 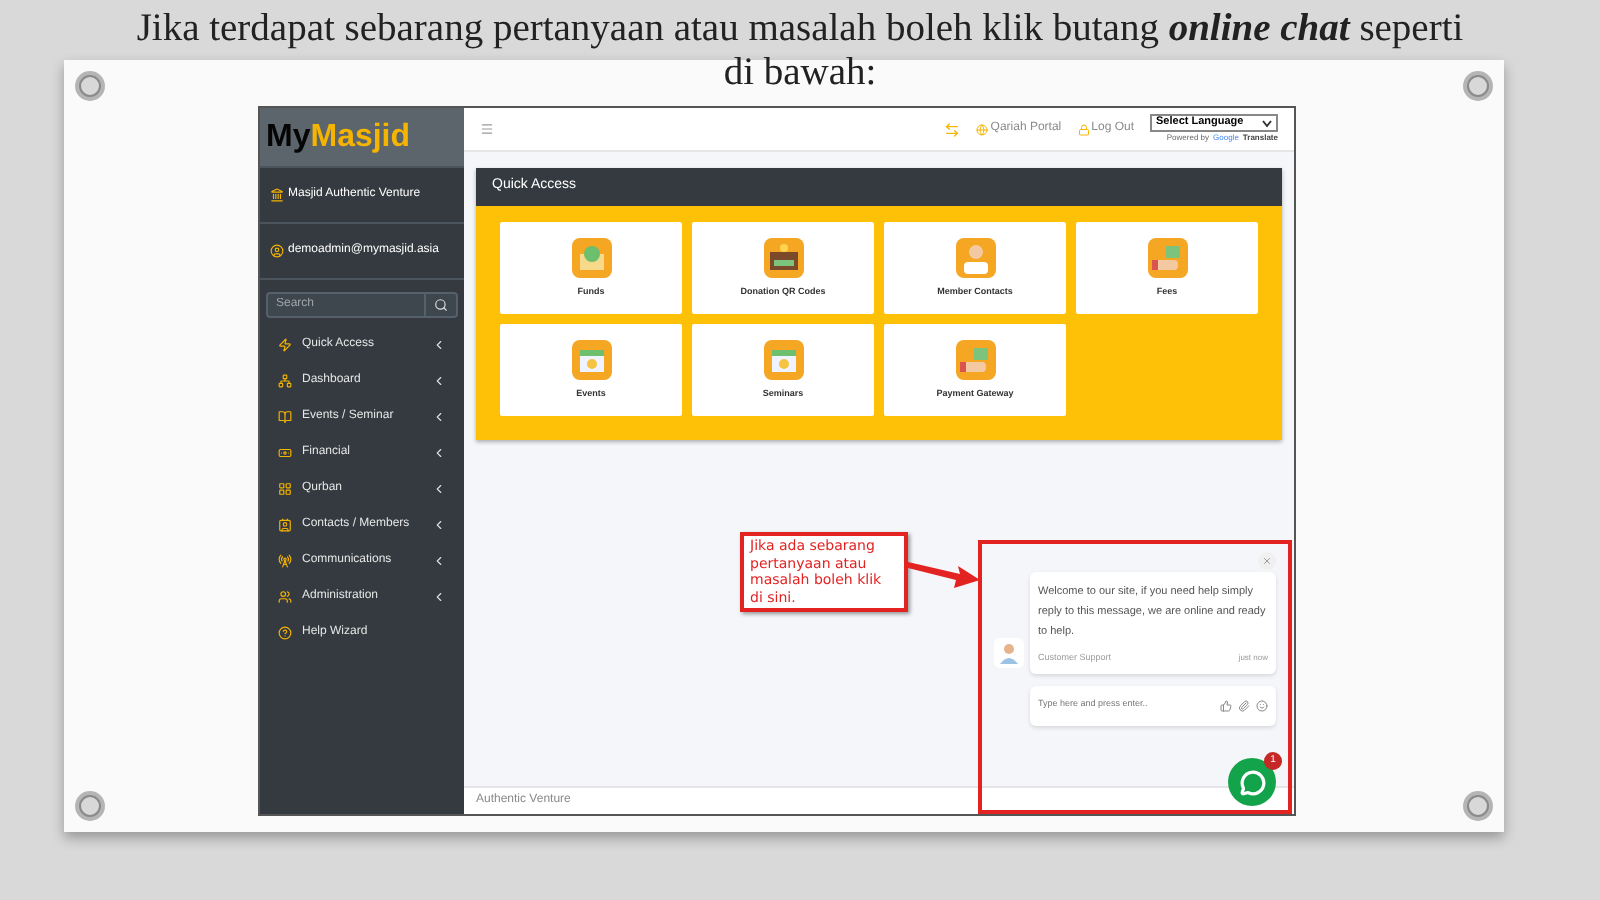 What do you see at coordinates (285, 560) in the screenshot?
I see `radio-tower-icon` at bounding box center [285, 560].